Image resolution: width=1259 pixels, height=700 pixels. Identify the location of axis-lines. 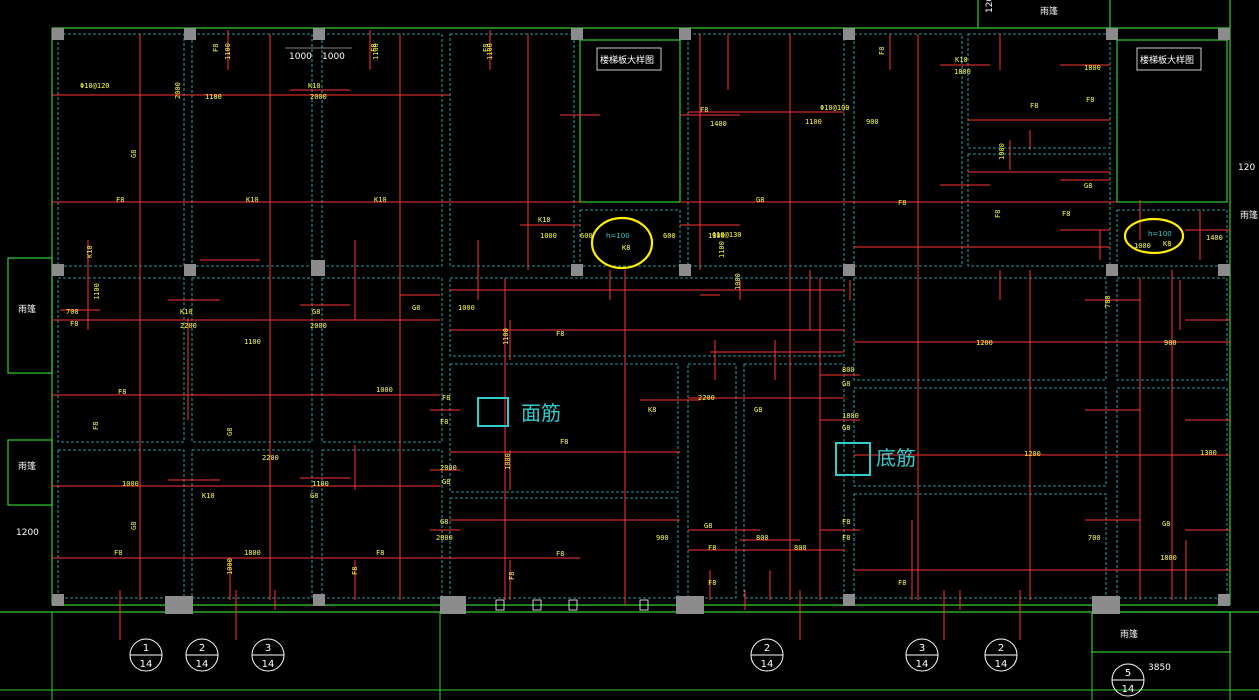
(629, 656).